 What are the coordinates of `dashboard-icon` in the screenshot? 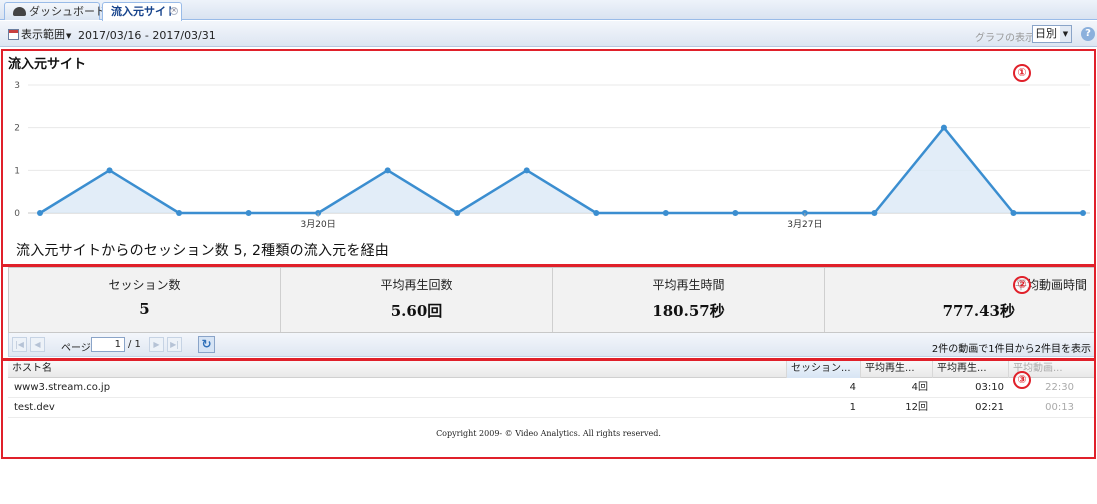 It's located at (19, 11).